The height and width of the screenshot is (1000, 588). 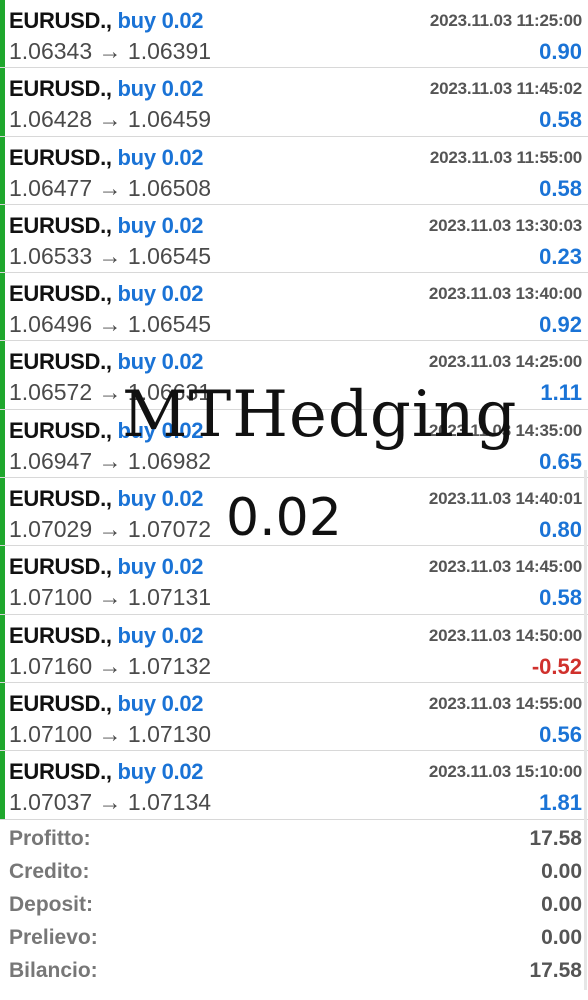 What do you see at coordinates (51, 119) in the screenshot?
I see `open-price: 1.06428` at bounding box center [51, 119].